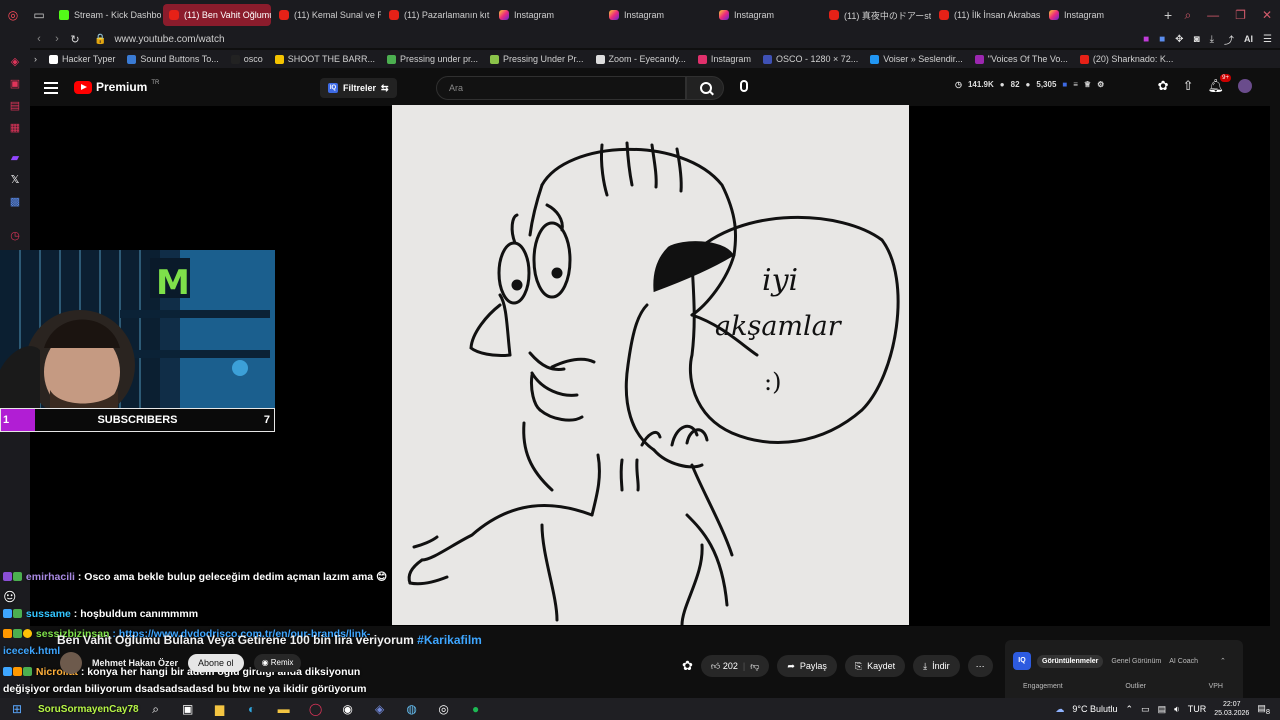 The image size is (1280, 720). I want to click on notifications-center-icon: ▤8, so click(1263, 709).